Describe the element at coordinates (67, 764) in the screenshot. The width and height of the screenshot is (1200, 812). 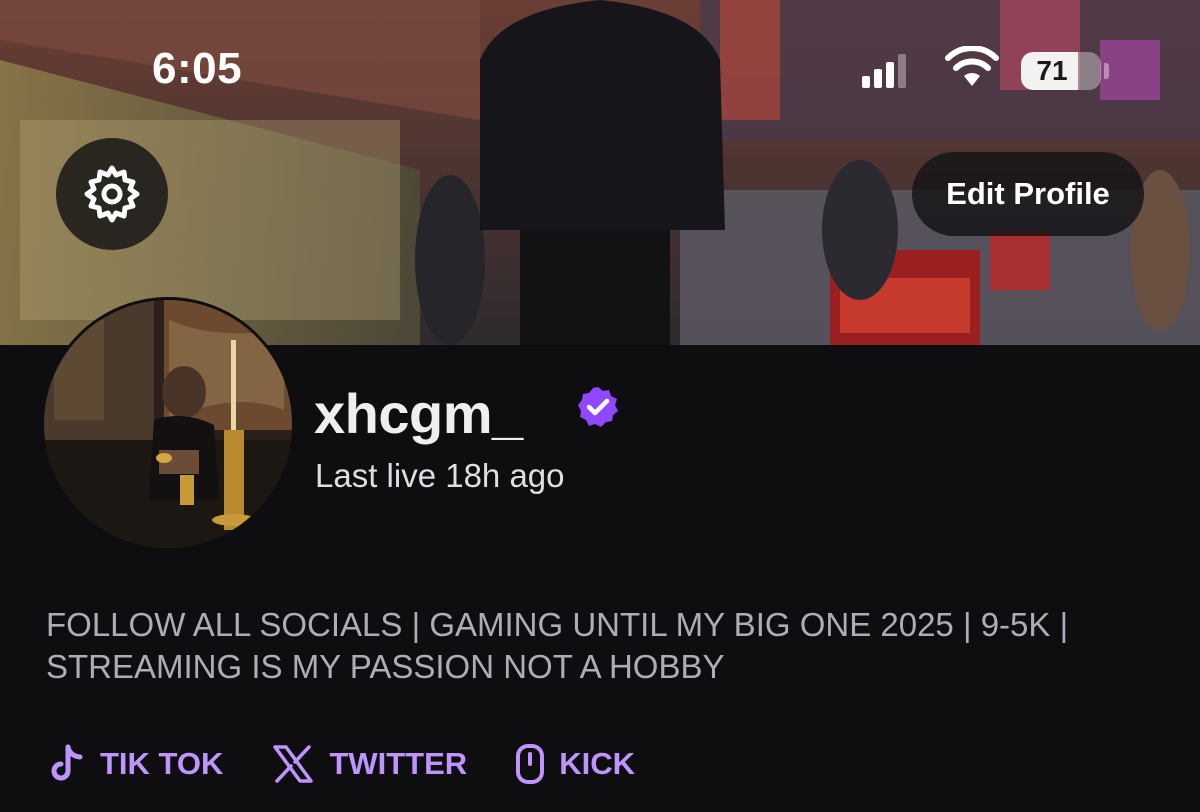
I see `tiktok-icon` at that location.